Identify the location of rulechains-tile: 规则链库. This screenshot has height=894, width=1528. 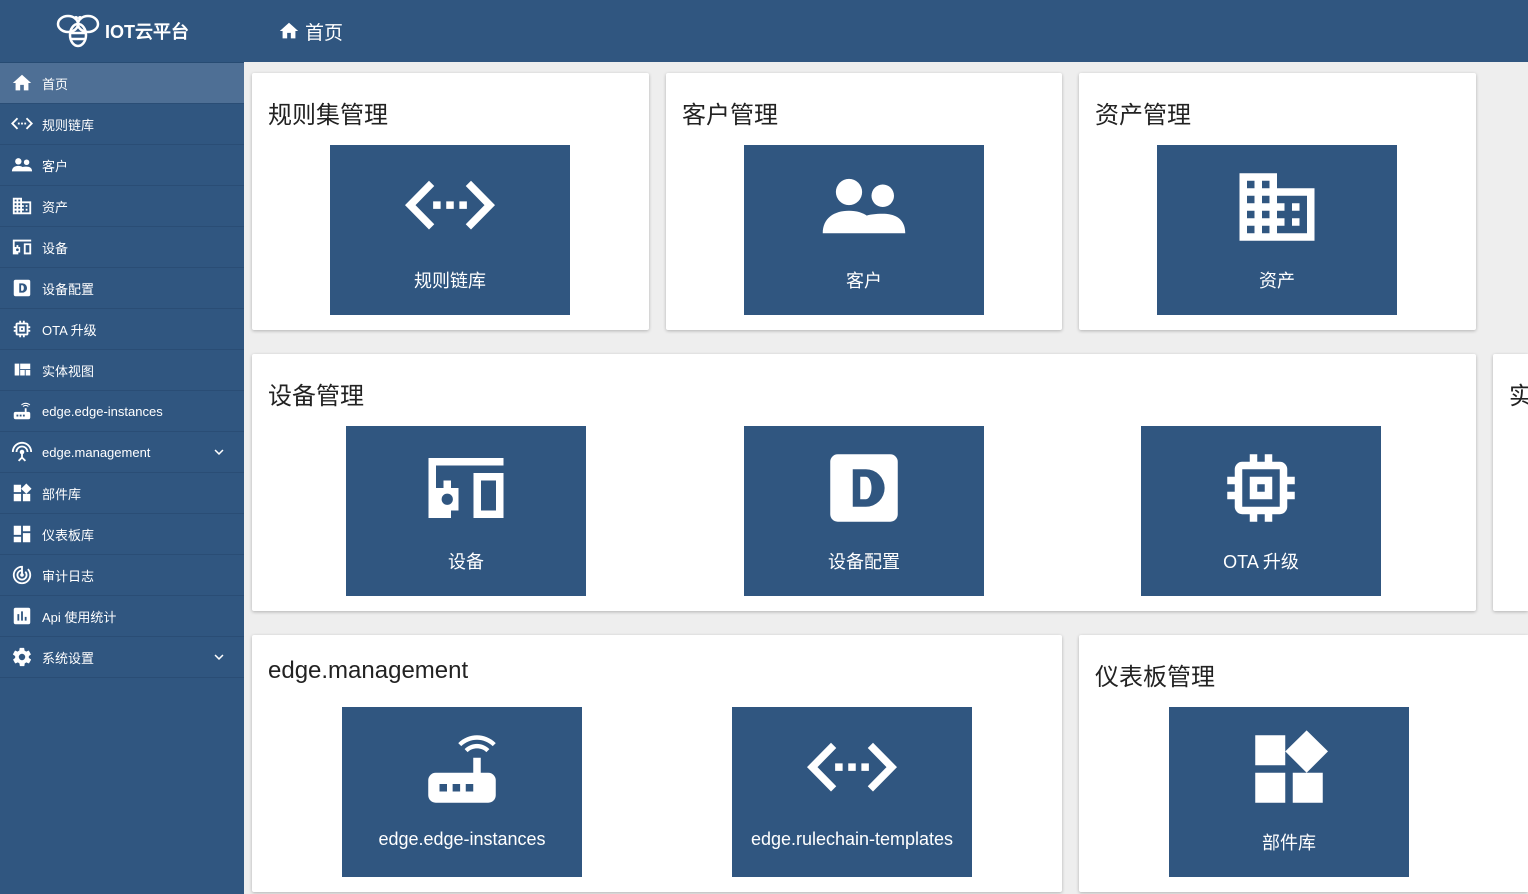
(450, 230).